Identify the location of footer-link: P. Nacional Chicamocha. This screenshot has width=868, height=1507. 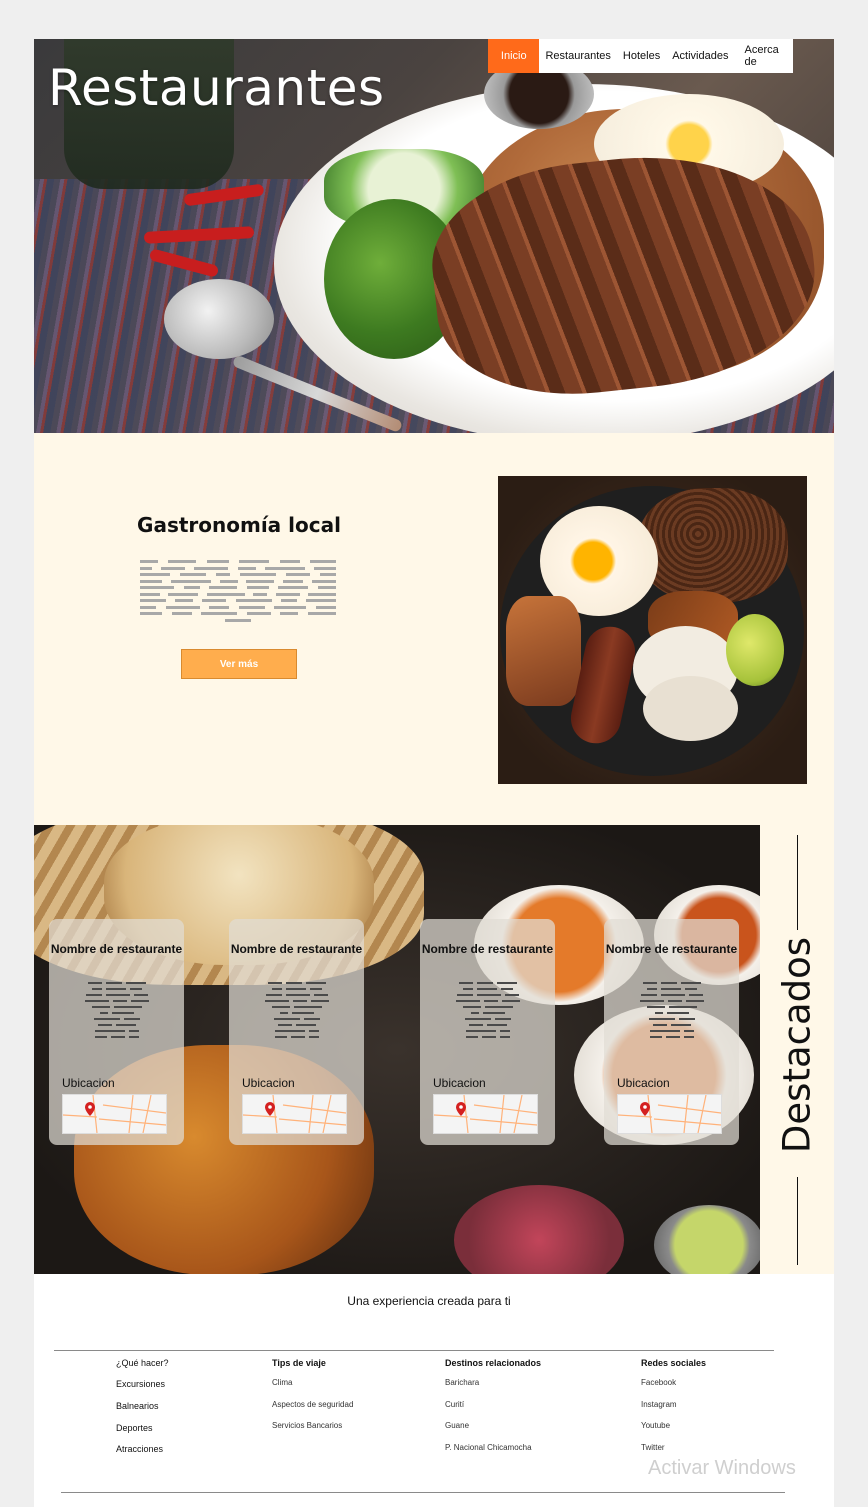
(488, 1447).